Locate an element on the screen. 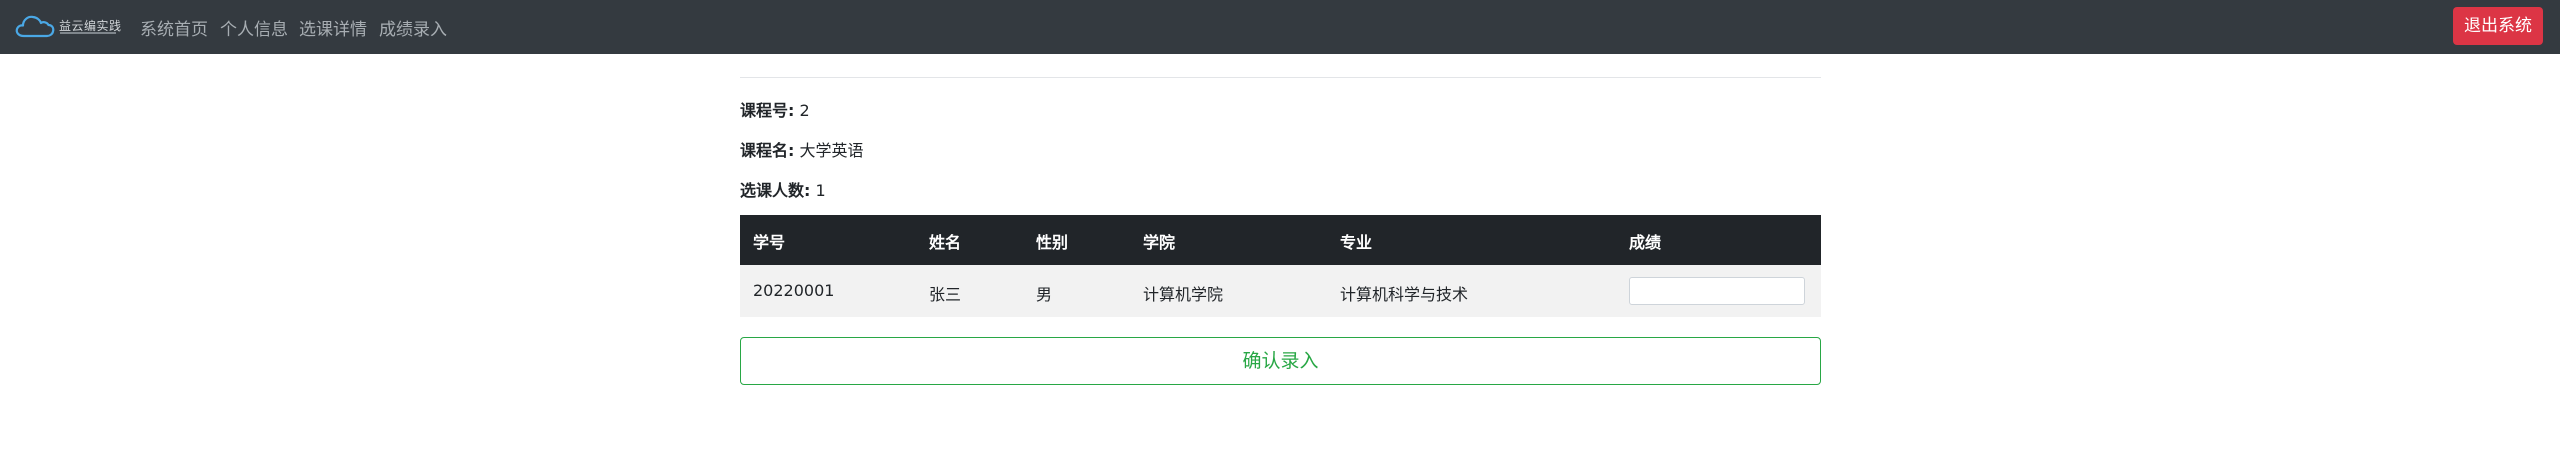 This screenshot has height=460, width=2560. cell-college: 计算机学院 is located at coordinates (1183, 294).